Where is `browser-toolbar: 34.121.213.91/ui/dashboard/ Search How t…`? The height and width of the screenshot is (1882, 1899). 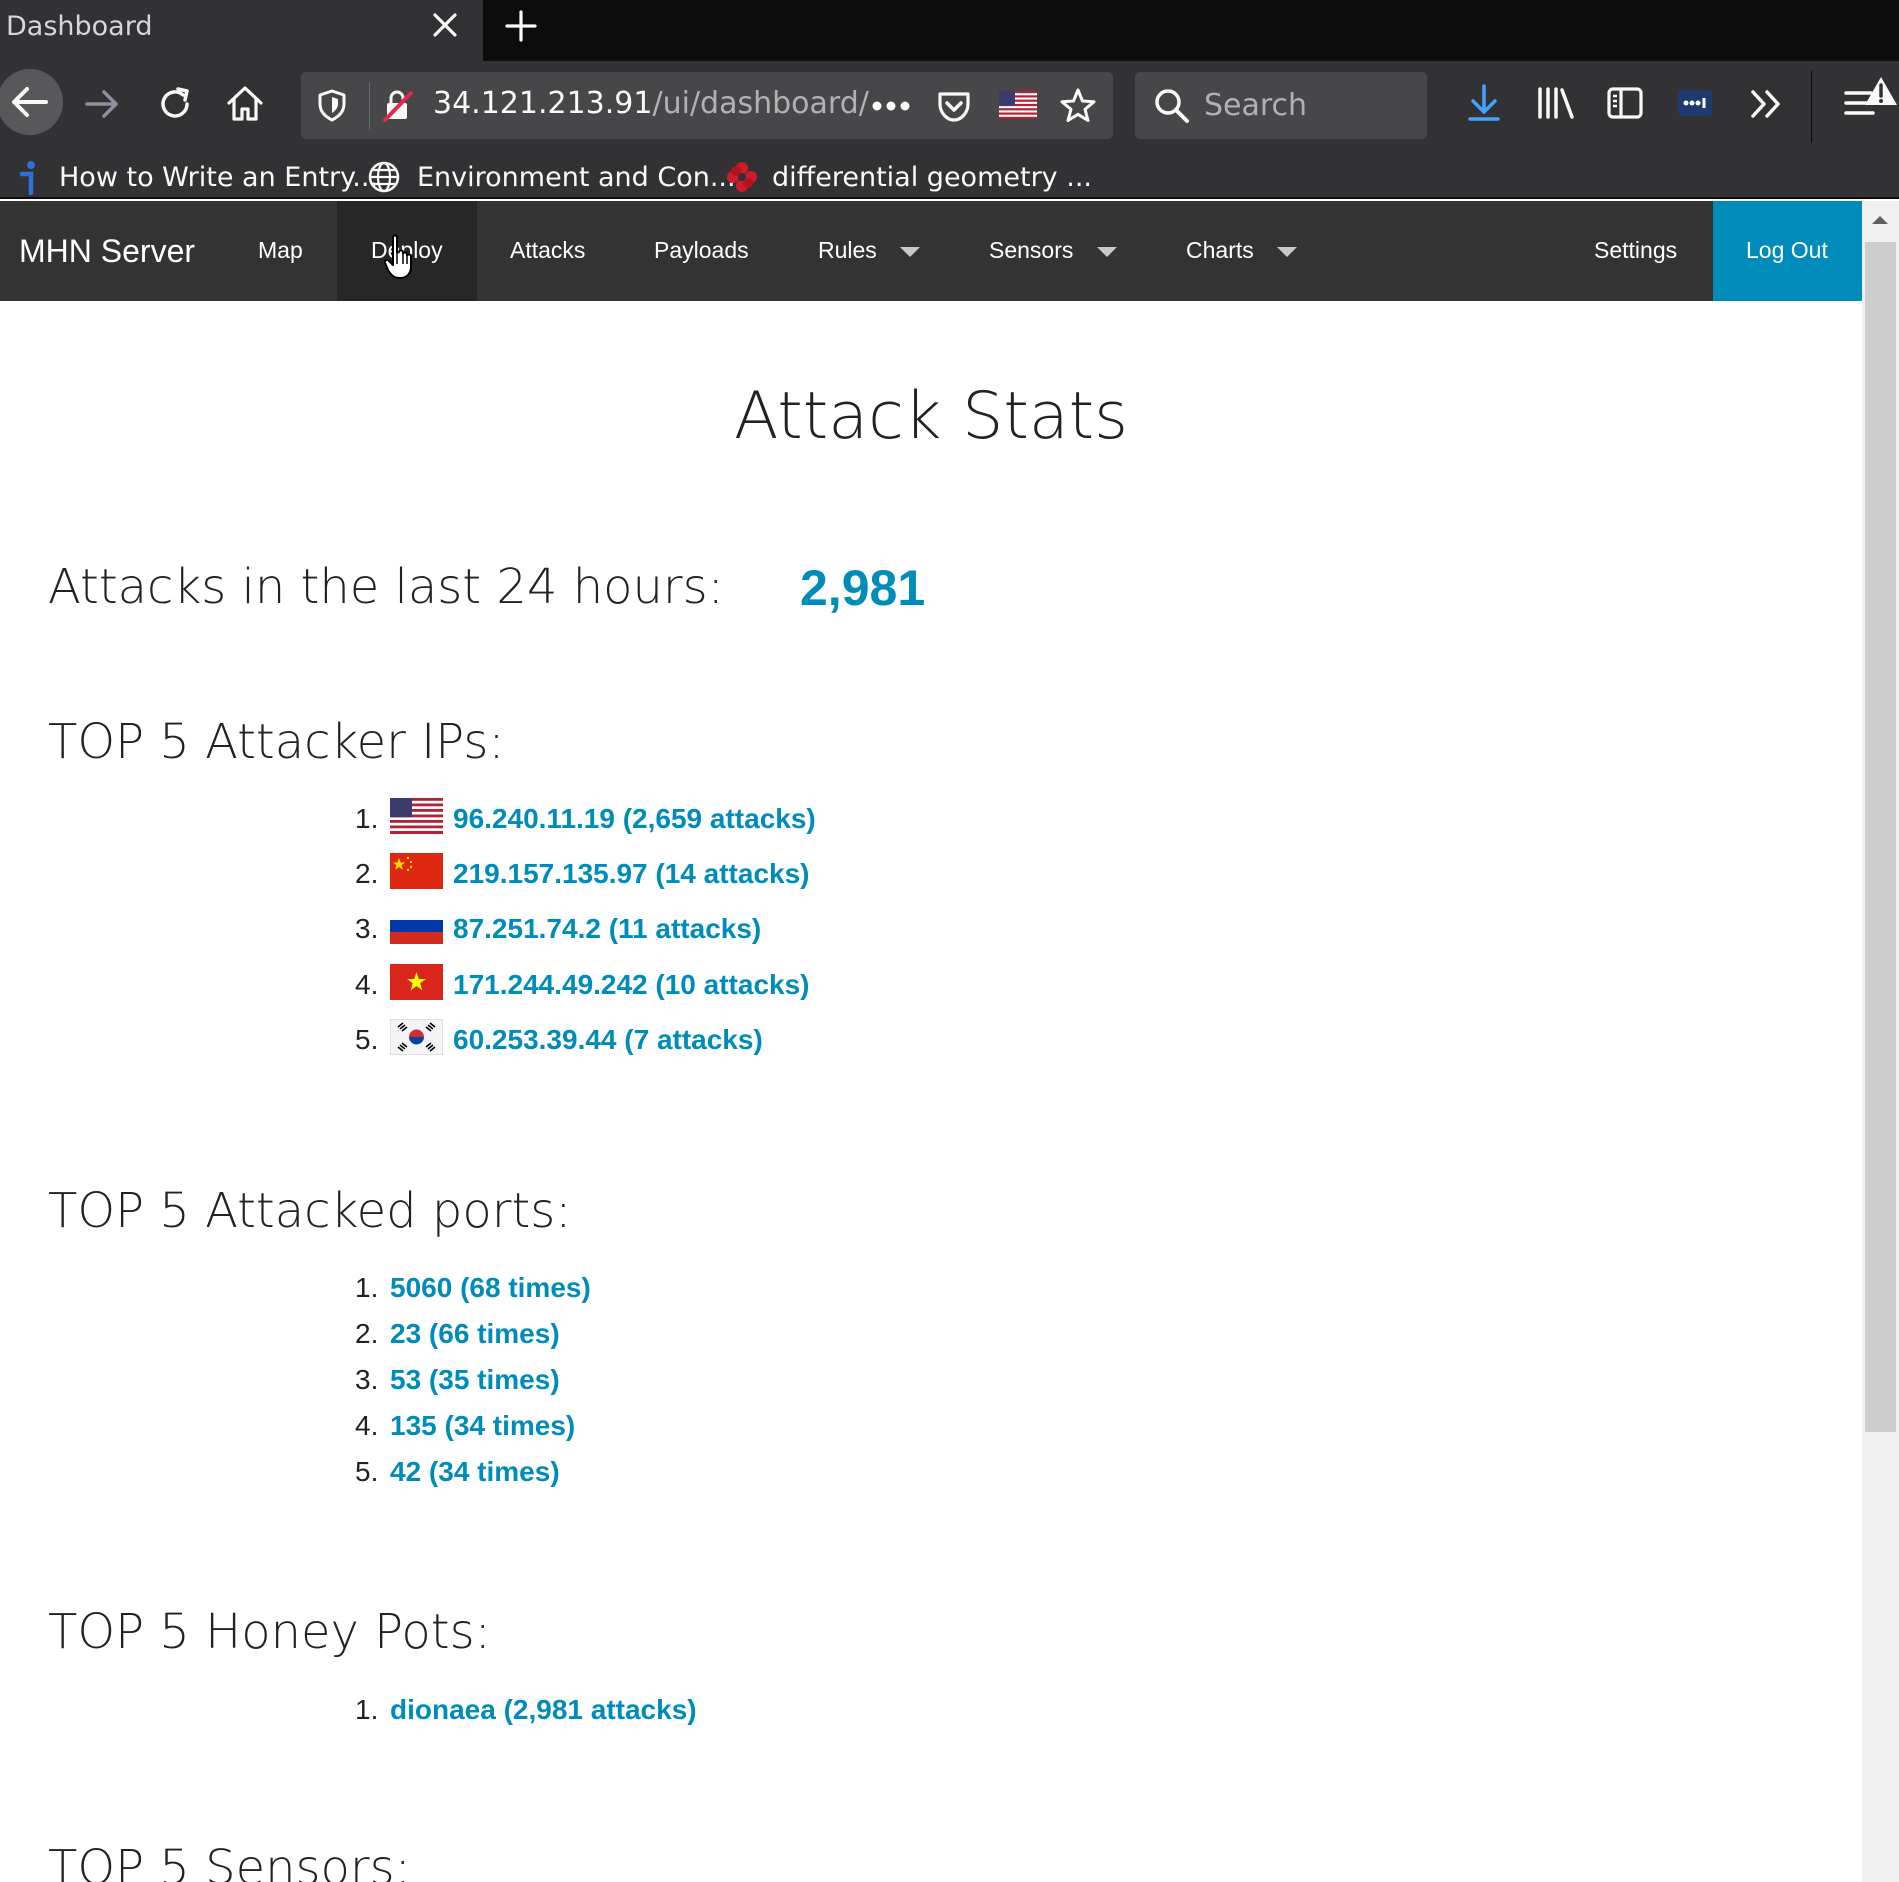 browser-toolbar: 34.121.213.91/ui/dashboard/ Search How t… is located at coordinates (949, 130).